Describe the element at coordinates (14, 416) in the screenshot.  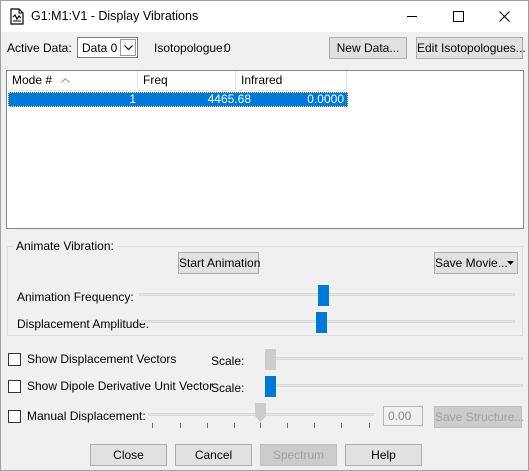
I see `manual-displacement-checkbox` at that location.